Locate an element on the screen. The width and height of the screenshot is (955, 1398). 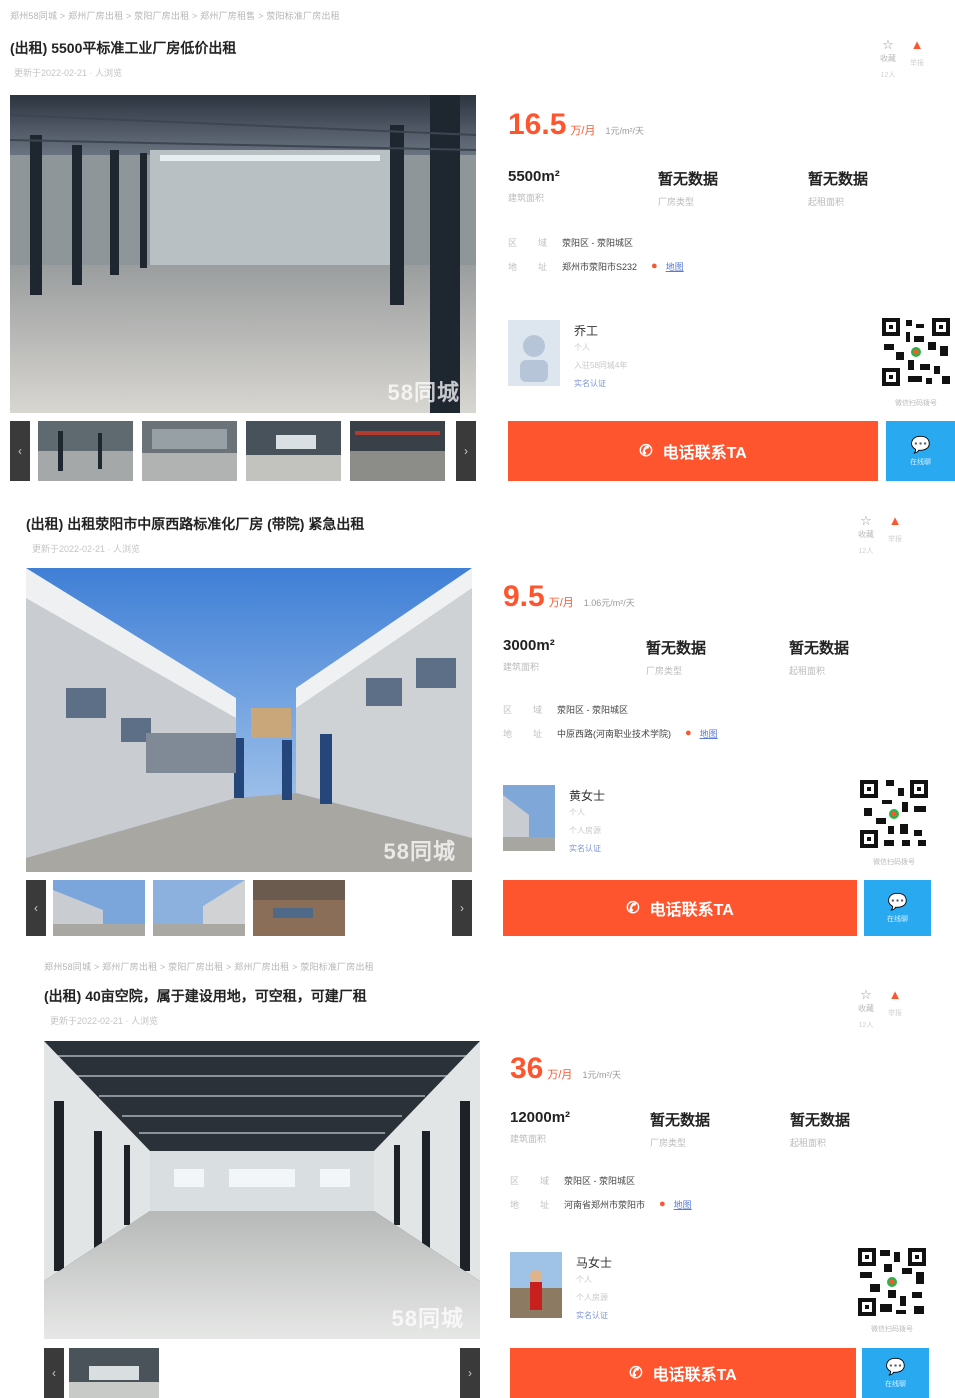
empty-warehouse-photo is located at coordinates (262, 1190).